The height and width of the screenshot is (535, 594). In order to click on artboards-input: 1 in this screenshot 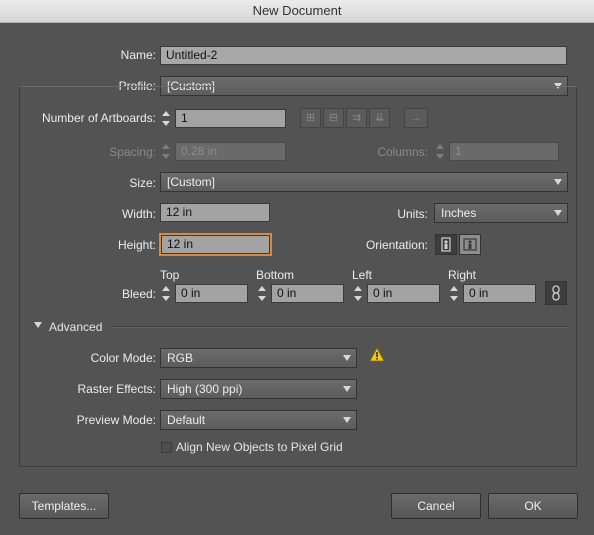, I will do `click(230, 118)`.